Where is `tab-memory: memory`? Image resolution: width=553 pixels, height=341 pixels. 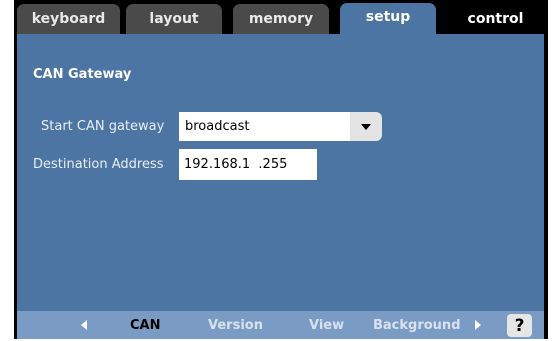 tab-memory: memory is located at coordinates (281, 19).